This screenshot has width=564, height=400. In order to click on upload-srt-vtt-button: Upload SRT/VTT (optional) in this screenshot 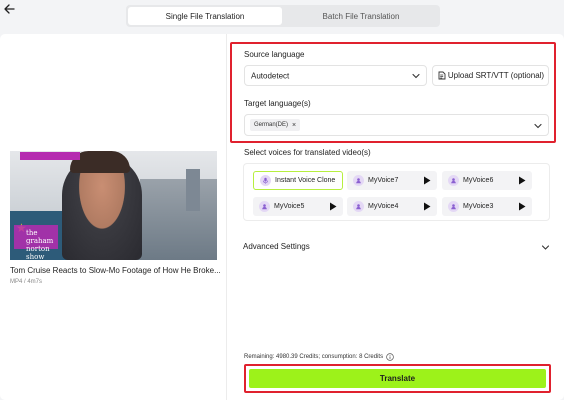, I will do `click(490, 75)`.